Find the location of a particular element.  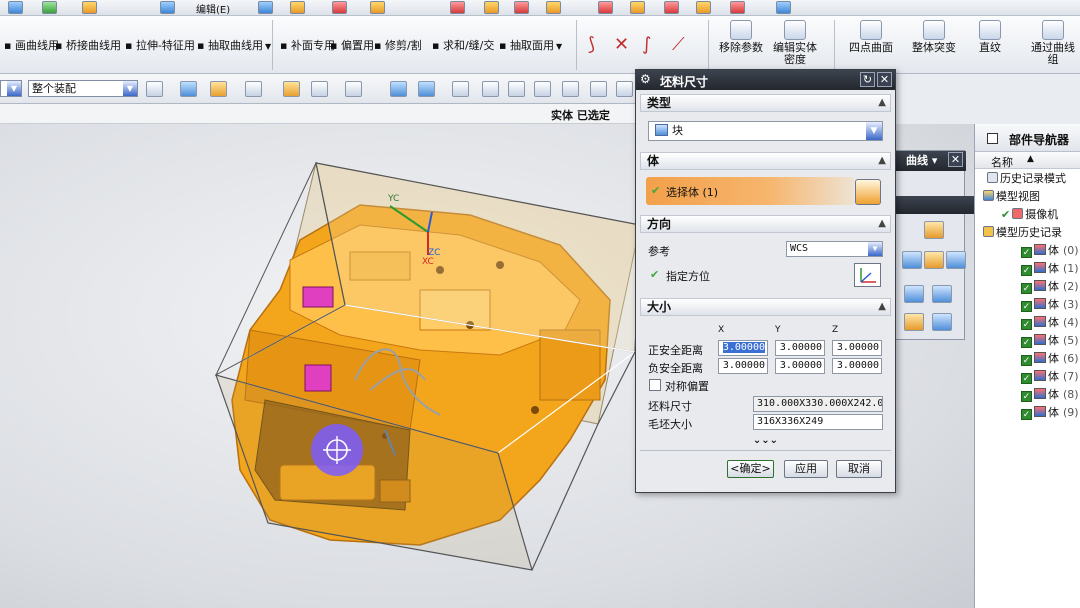

tree-item-body: ✓ 体 (0) is located at coordinates (1050, 251).